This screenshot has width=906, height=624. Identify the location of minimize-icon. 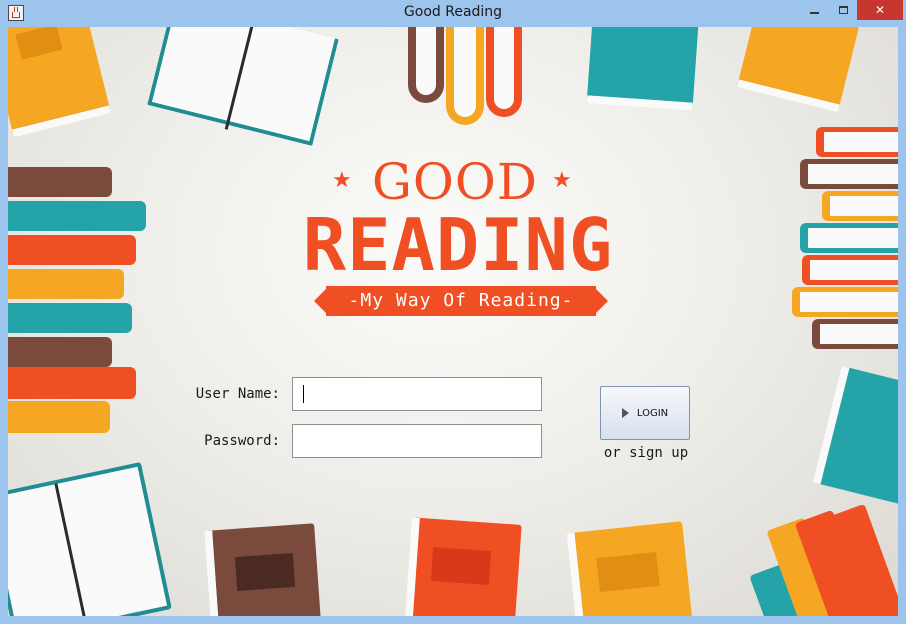
(814, 13).